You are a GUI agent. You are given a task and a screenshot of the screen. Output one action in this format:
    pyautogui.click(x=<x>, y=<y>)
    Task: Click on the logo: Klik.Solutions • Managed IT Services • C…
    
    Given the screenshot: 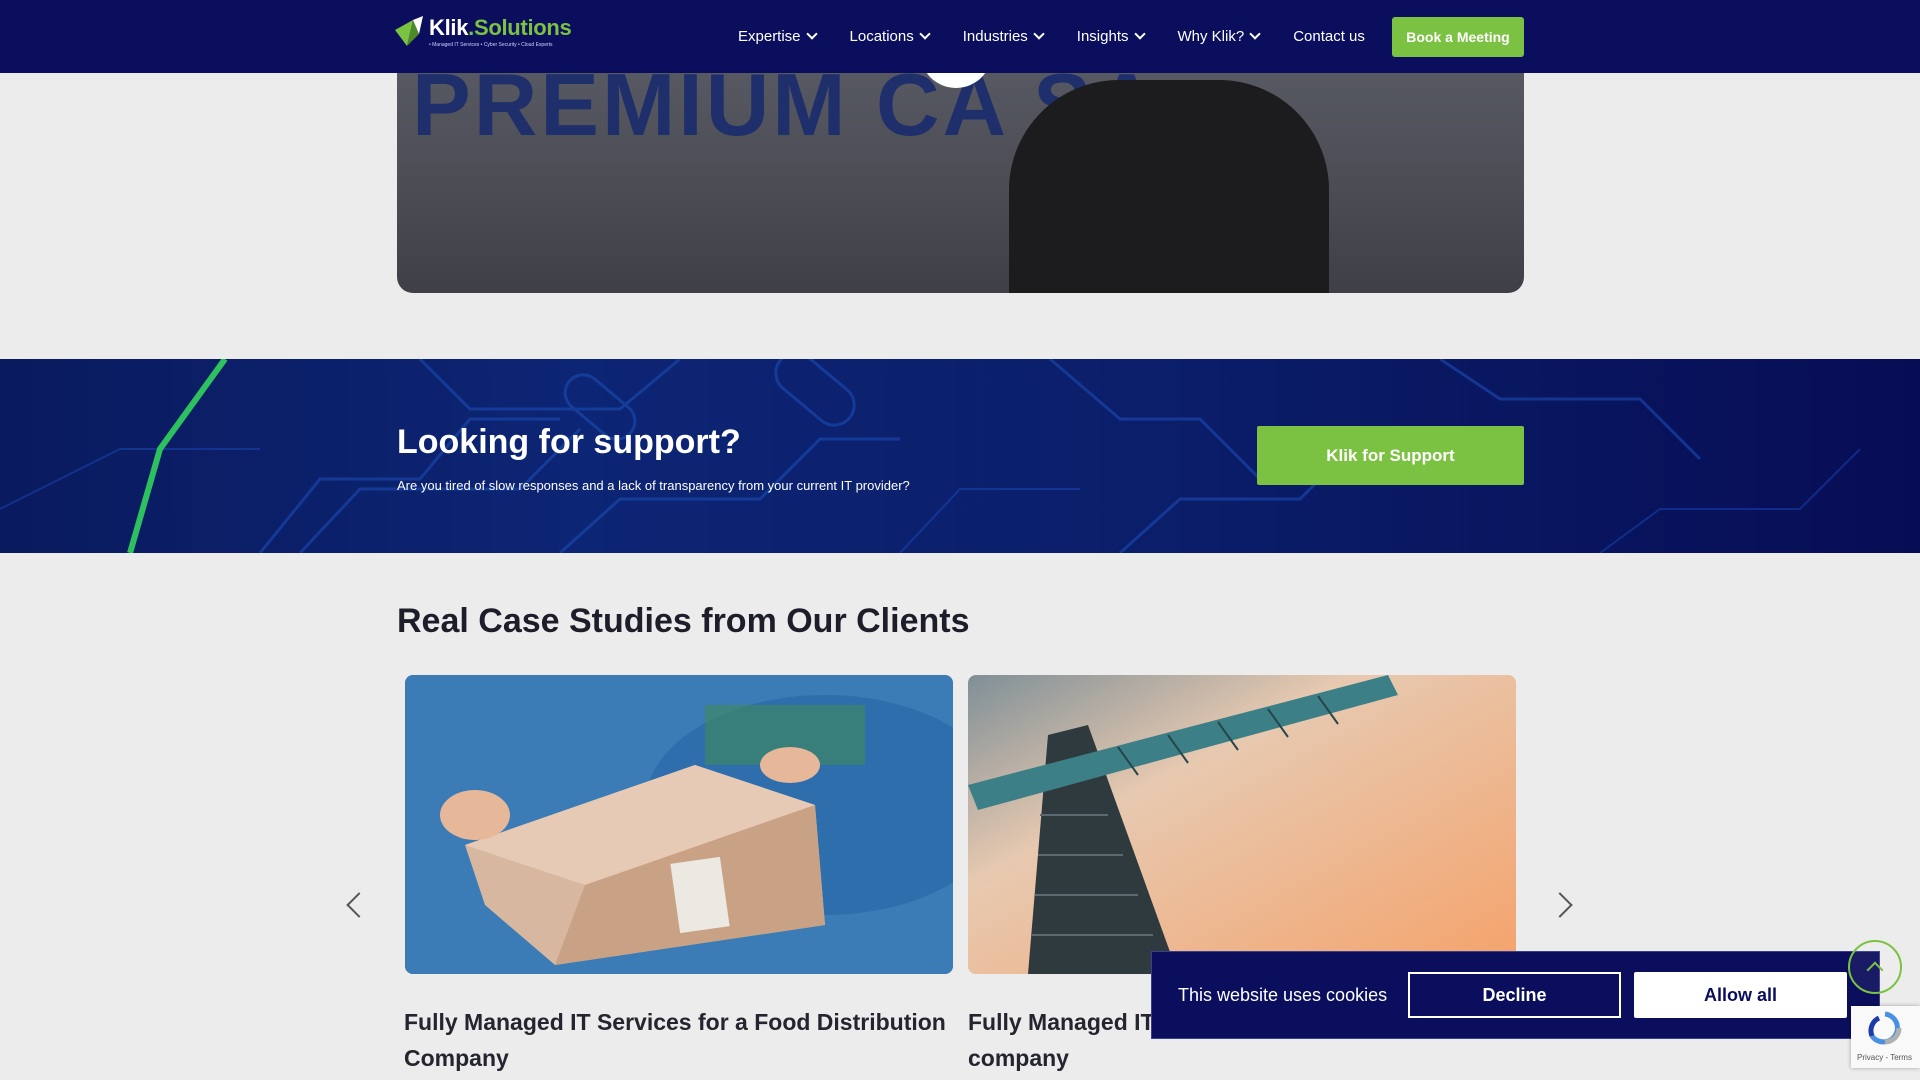 What is the action you would take?
    pyautogui.click(x=482, y=32)
    